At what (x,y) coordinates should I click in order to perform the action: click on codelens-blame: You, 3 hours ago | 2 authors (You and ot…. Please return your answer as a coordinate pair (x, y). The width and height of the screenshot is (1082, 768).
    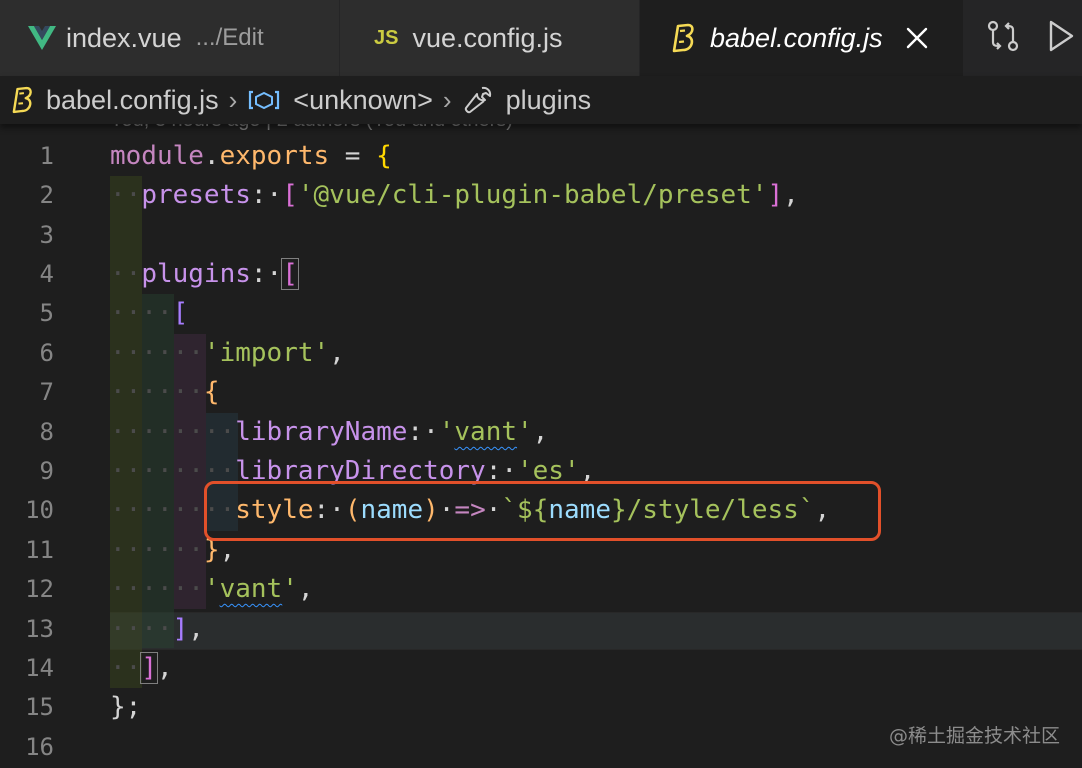
    Looking at the image, I should click on (311, 128).